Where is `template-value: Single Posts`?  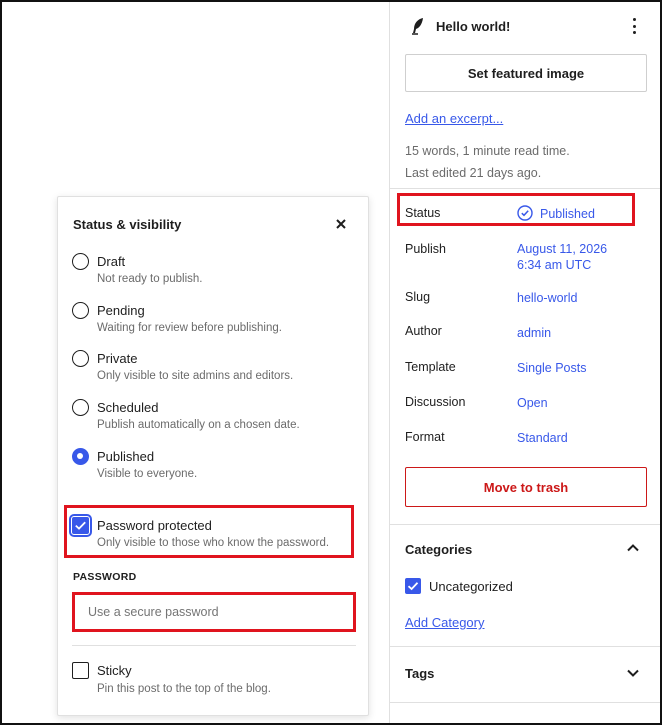
template-value: Single Posts is located at coordinates (551, 368).